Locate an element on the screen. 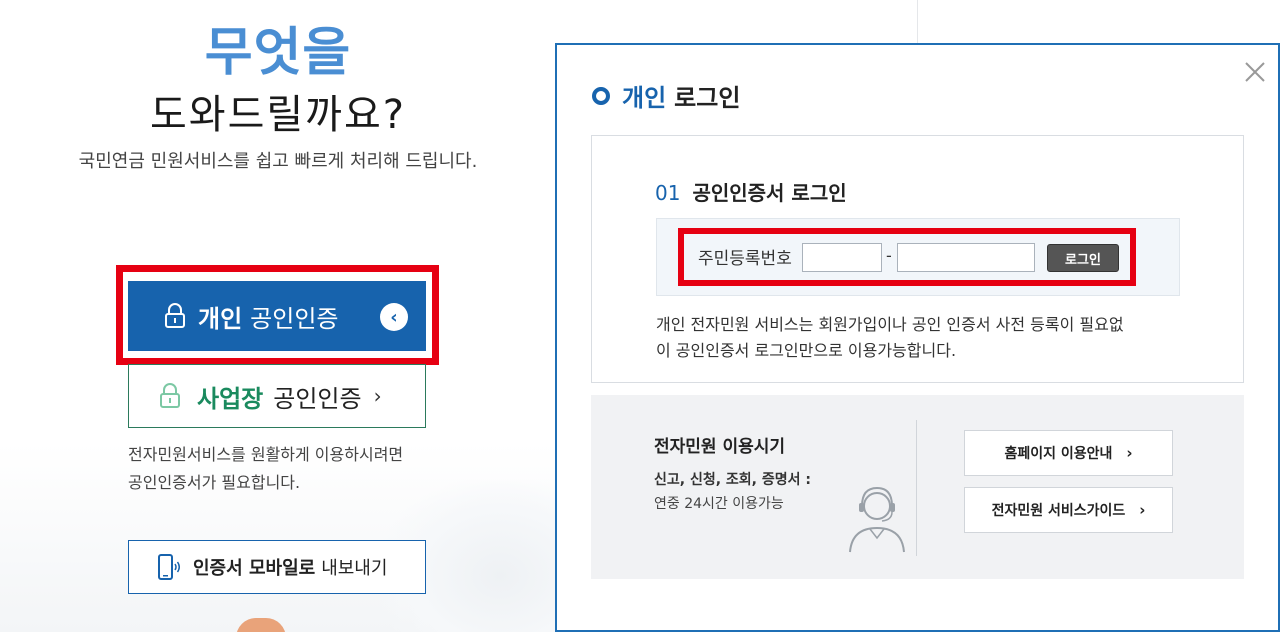 The width and height of the screenshot is (1280, 632). e-service-guide-button: 전자민원 서비스가이드 › is located at coordinates (1068, 510).